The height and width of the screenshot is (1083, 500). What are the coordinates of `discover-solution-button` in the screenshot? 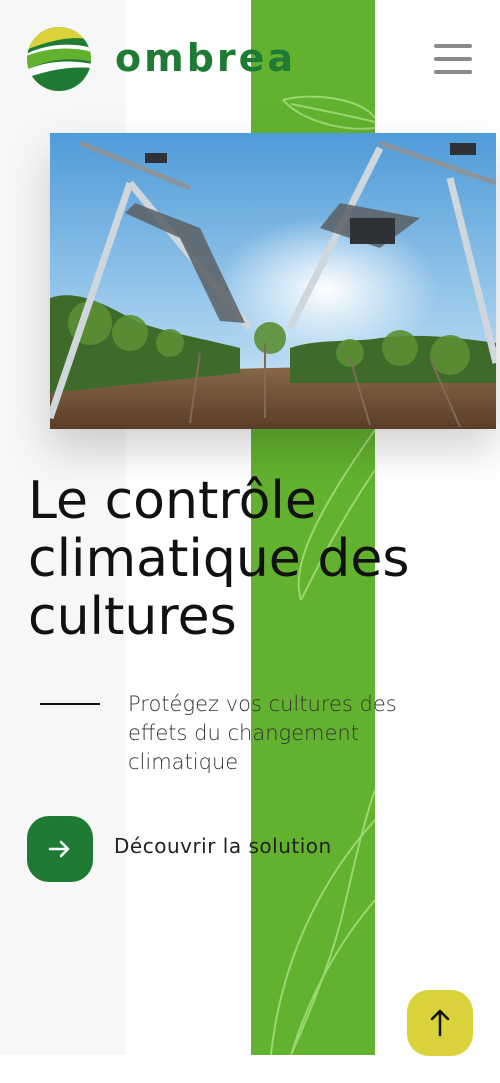 It's located at (60, 849).